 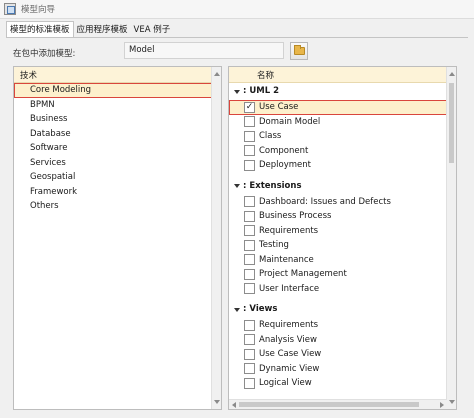 What do you see at coordinates (40, 29) in the screenshot?
I see `tab-standard-templates: 模型的标准模板` at bounding box center [40, 29].